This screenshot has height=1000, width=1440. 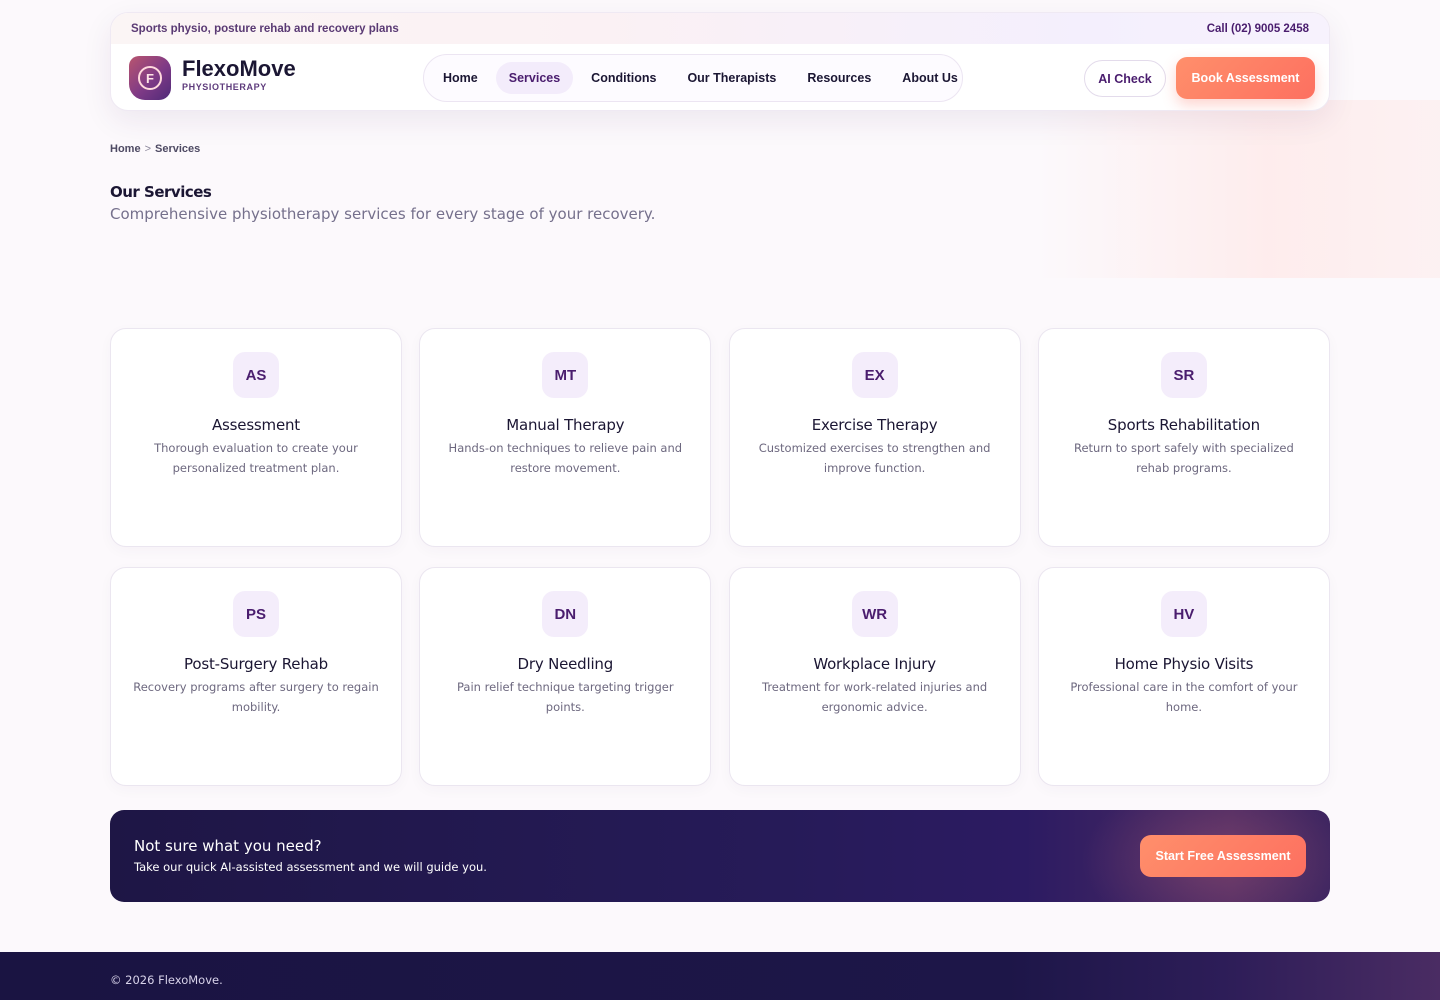 I want to click on service-badge: PS, so click(x=256, y=614).